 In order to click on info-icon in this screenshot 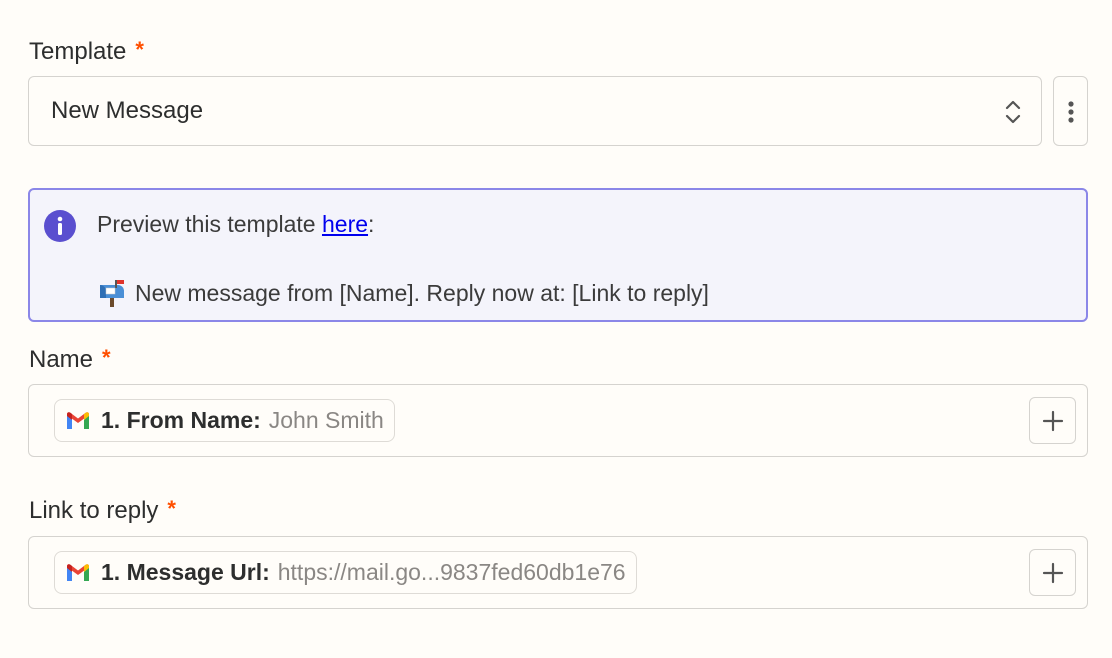, I will do `click(60, 226)`.